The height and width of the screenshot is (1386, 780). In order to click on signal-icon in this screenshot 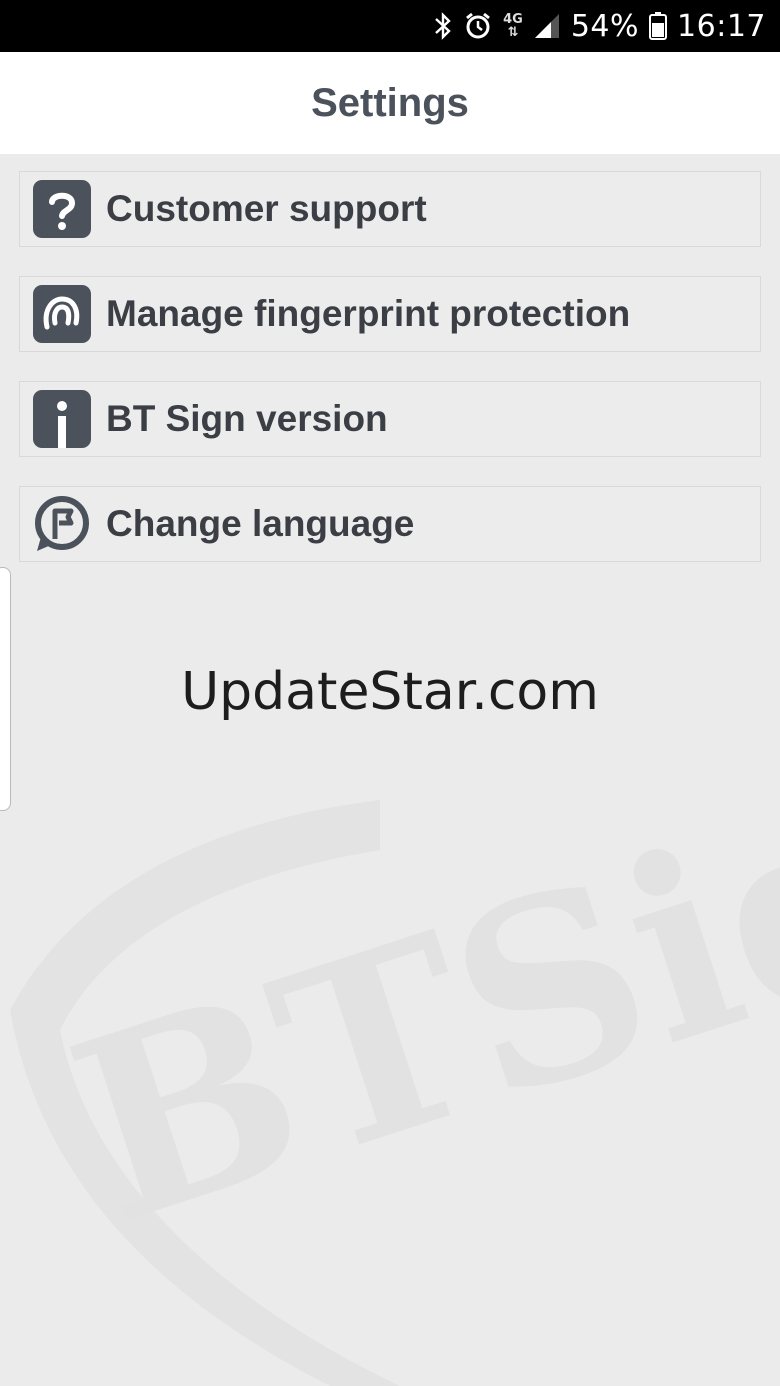, I will do `click(547, 26)`.